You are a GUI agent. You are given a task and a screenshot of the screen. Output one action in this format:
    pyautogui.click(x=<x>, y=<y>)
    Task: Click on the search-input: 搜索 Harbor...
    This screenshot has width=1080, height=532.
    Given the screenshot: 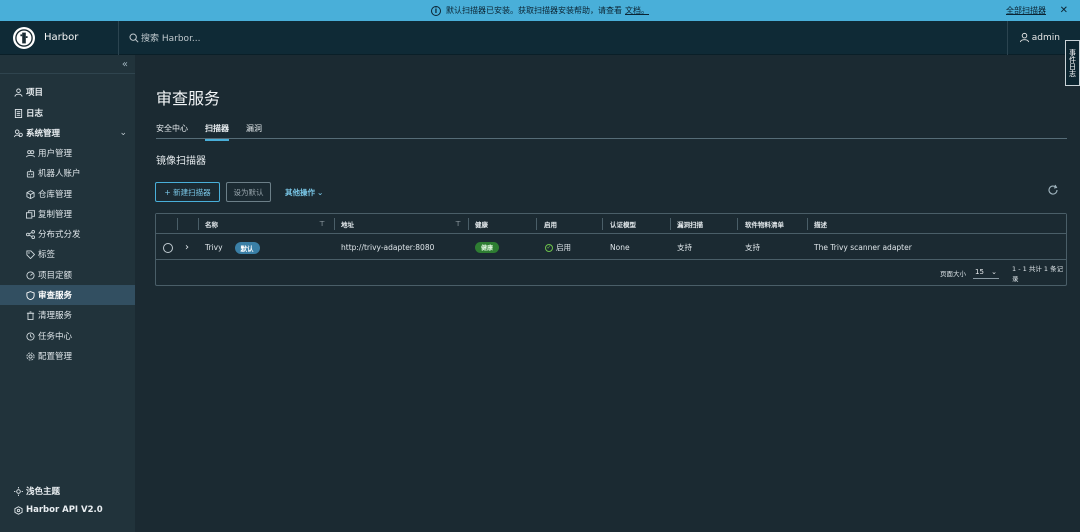 What is the action you would take?
    pyautogui.click(x=171, y=37)
    